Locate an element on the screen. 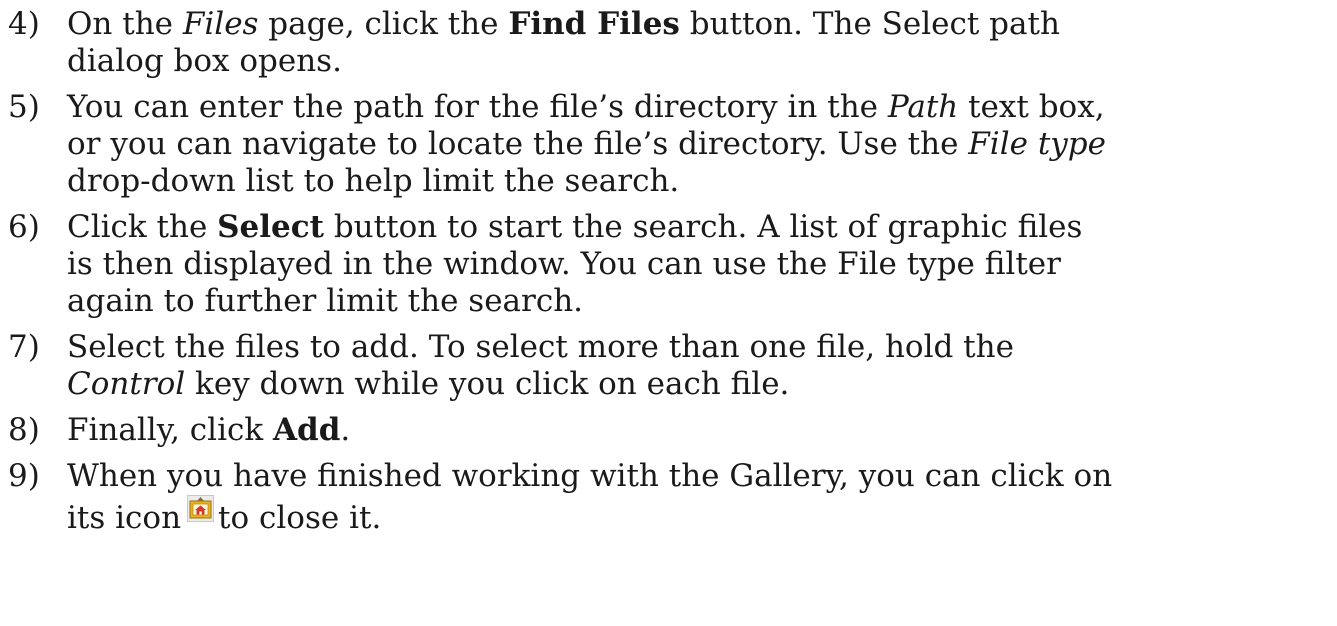 The height and width of the screenshot is (626, 1337). step-text: drop-down list to help limit the search. is located at coordinates (373, 181).